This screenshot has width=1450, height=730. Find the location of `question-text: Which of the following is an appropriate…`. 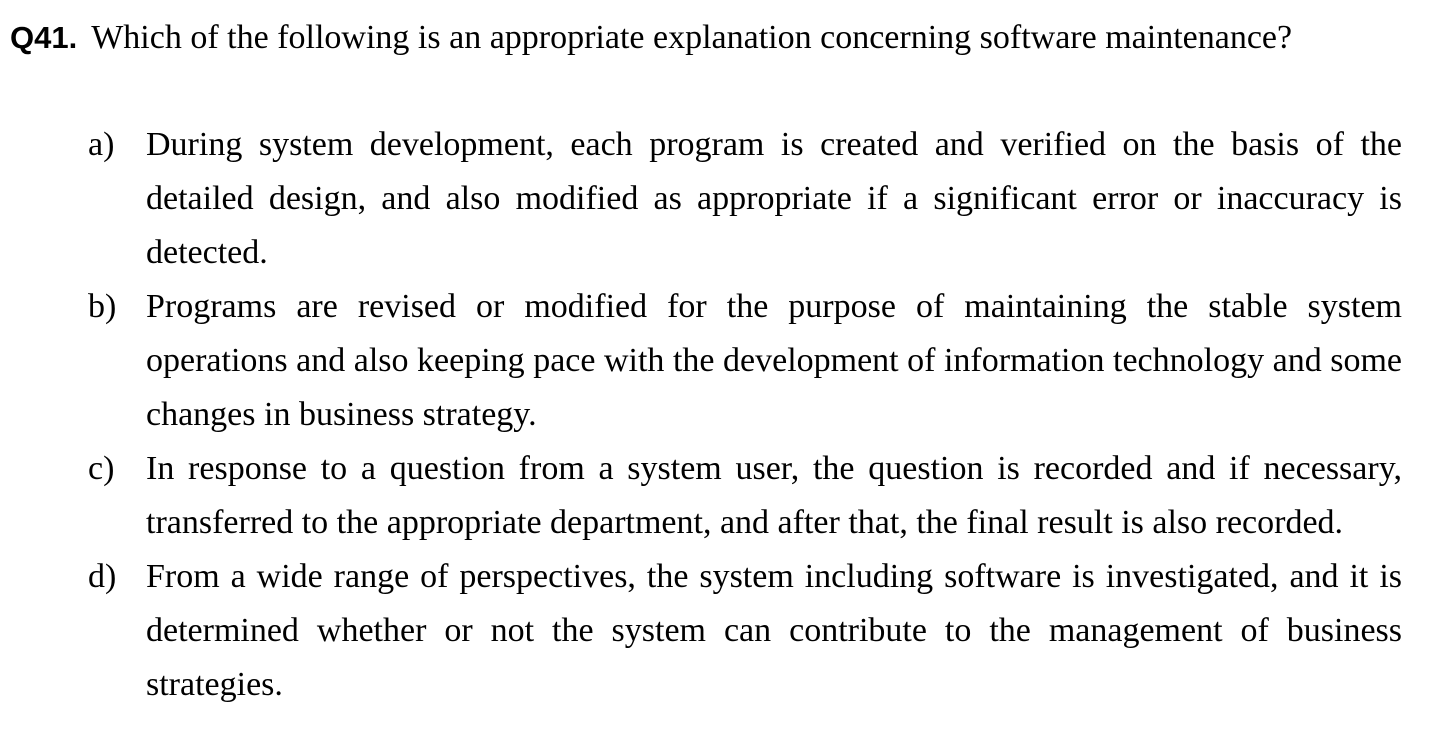

question-text: Which of the following is an appropriate… is located at coordinates (692, 37).